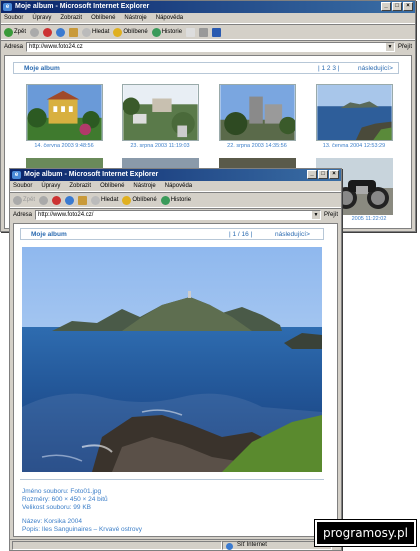 This screenshot has width=420, height=551. I want to click on separator-line, so click(172, 479).